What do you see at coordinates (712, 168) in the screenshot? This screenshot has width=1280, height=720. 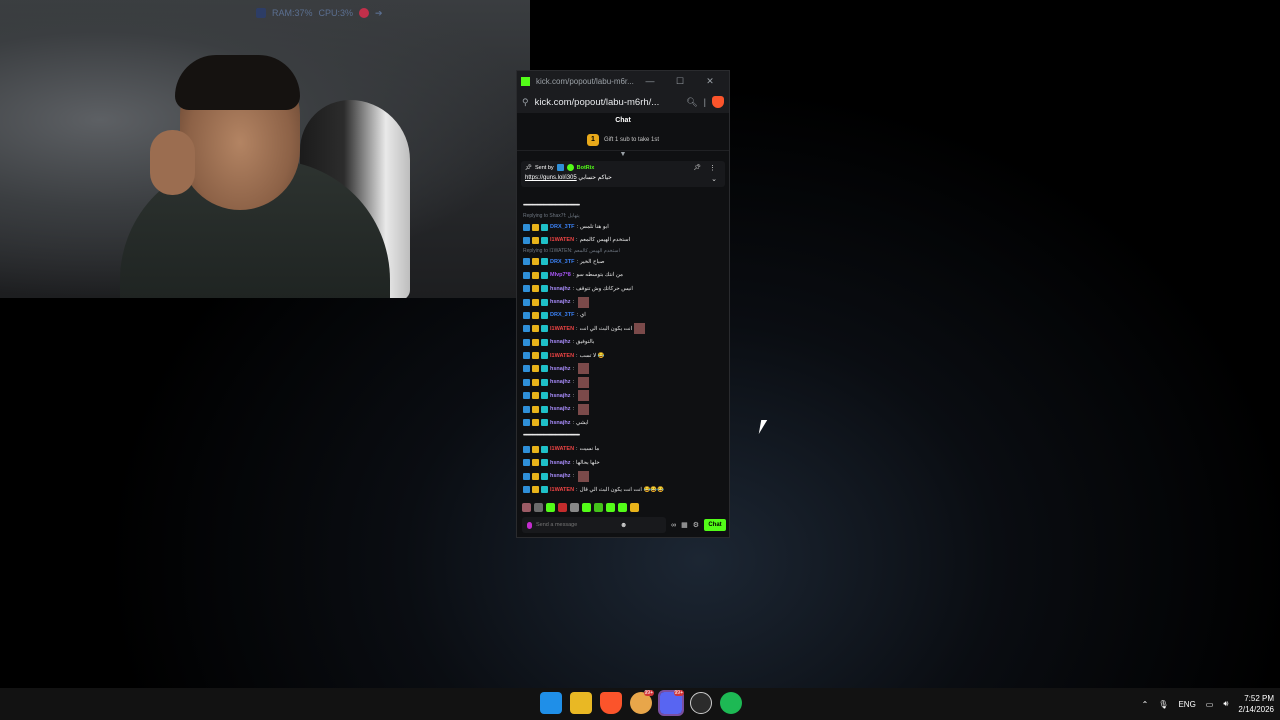 I see `more-options-icon: ⋮` at bounding box center [712, 168].